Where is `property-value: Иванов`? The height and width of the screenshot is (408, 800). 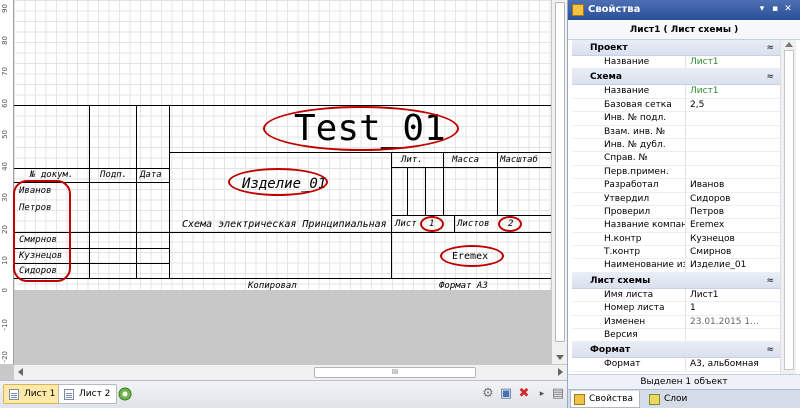 property-value: Иванов is located at coordinates (733, 185).